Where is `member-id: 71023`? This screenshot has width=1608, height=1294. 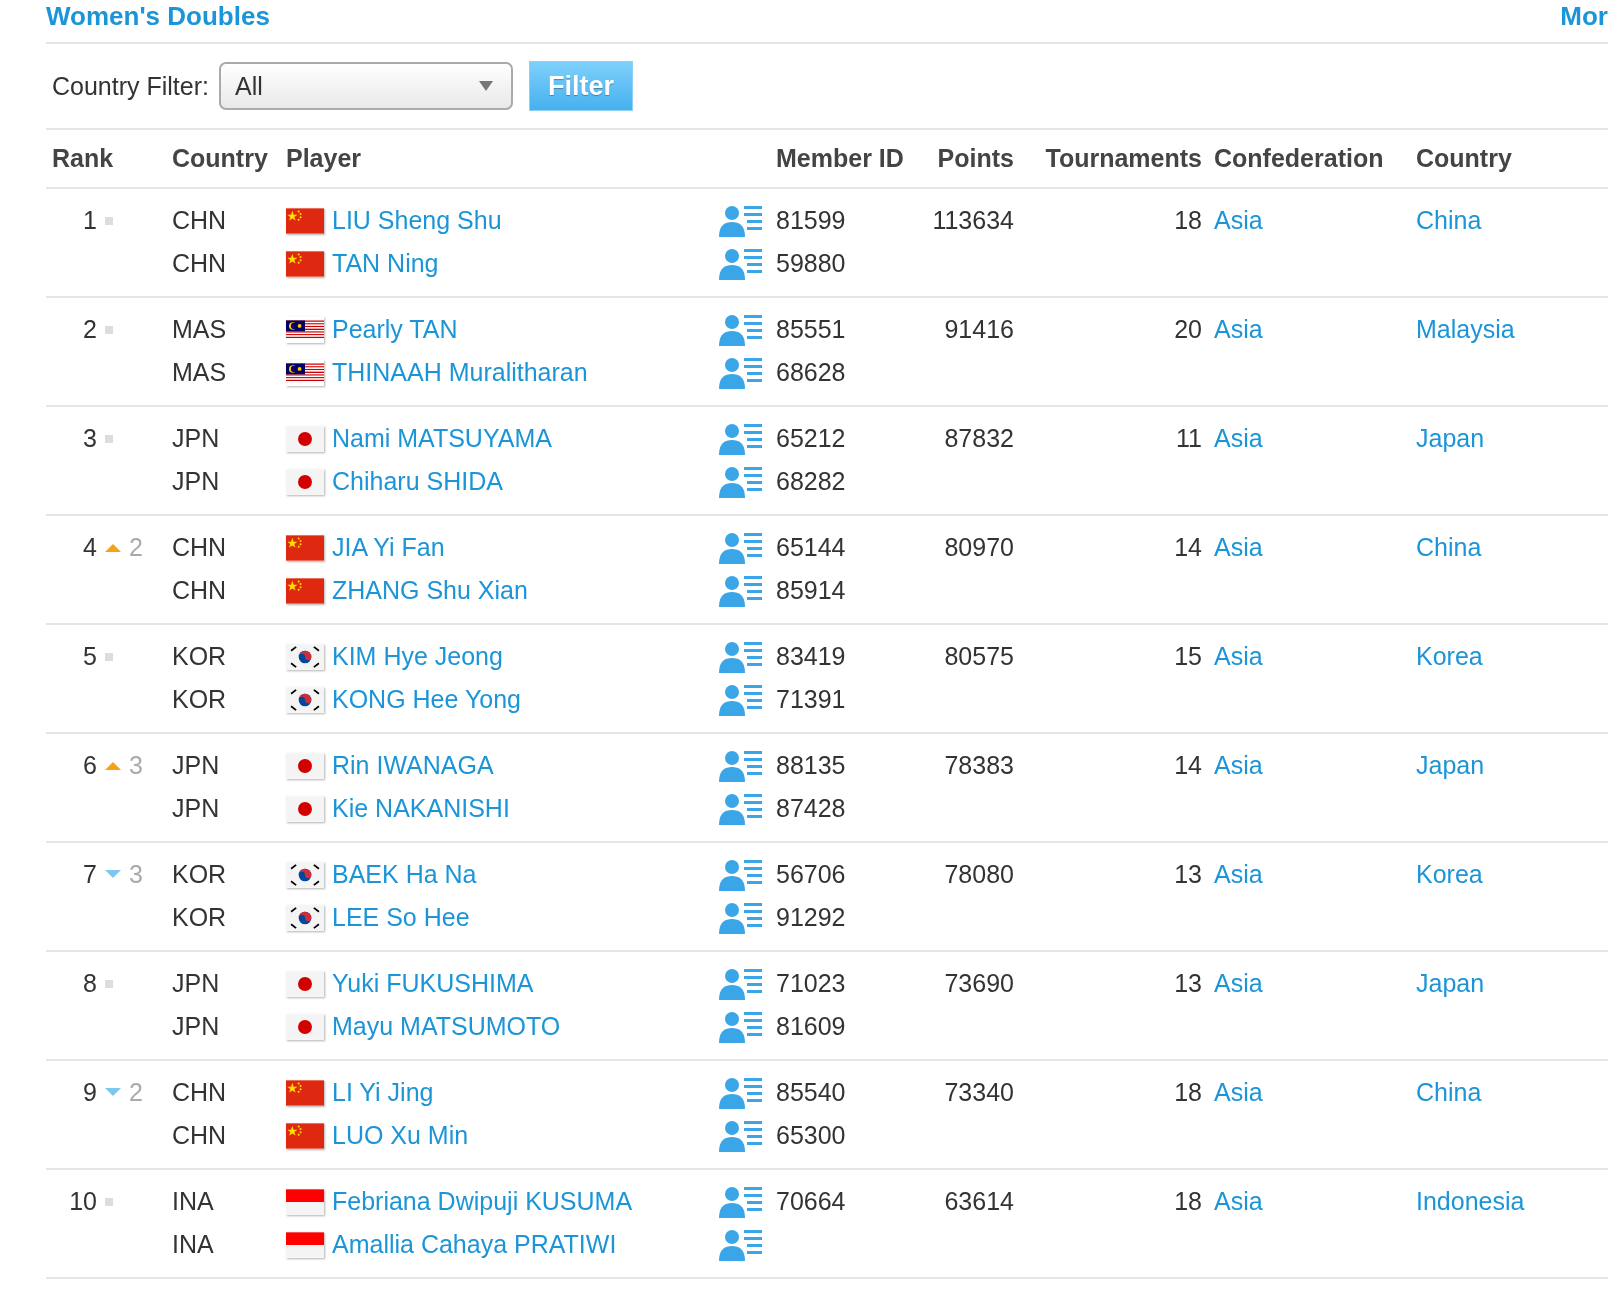 member-id: 71023 is located at coordinates (811, 983).